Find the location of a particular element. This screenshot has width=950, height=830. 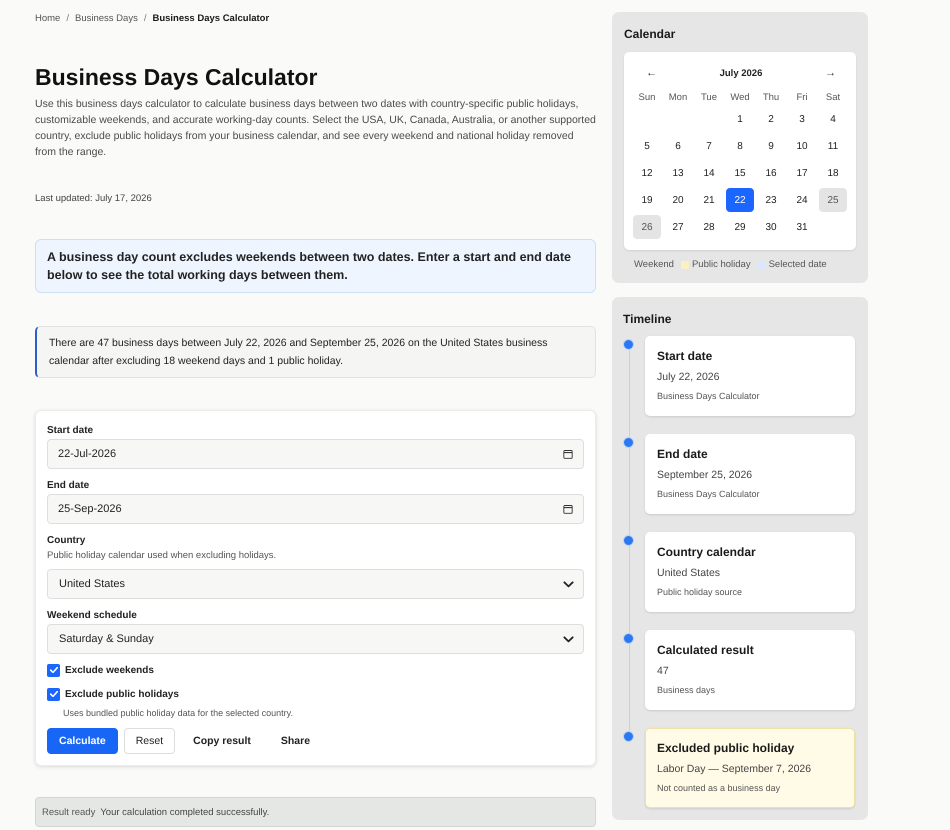

calendar-day: 18 is located at coordinates (833, 173).